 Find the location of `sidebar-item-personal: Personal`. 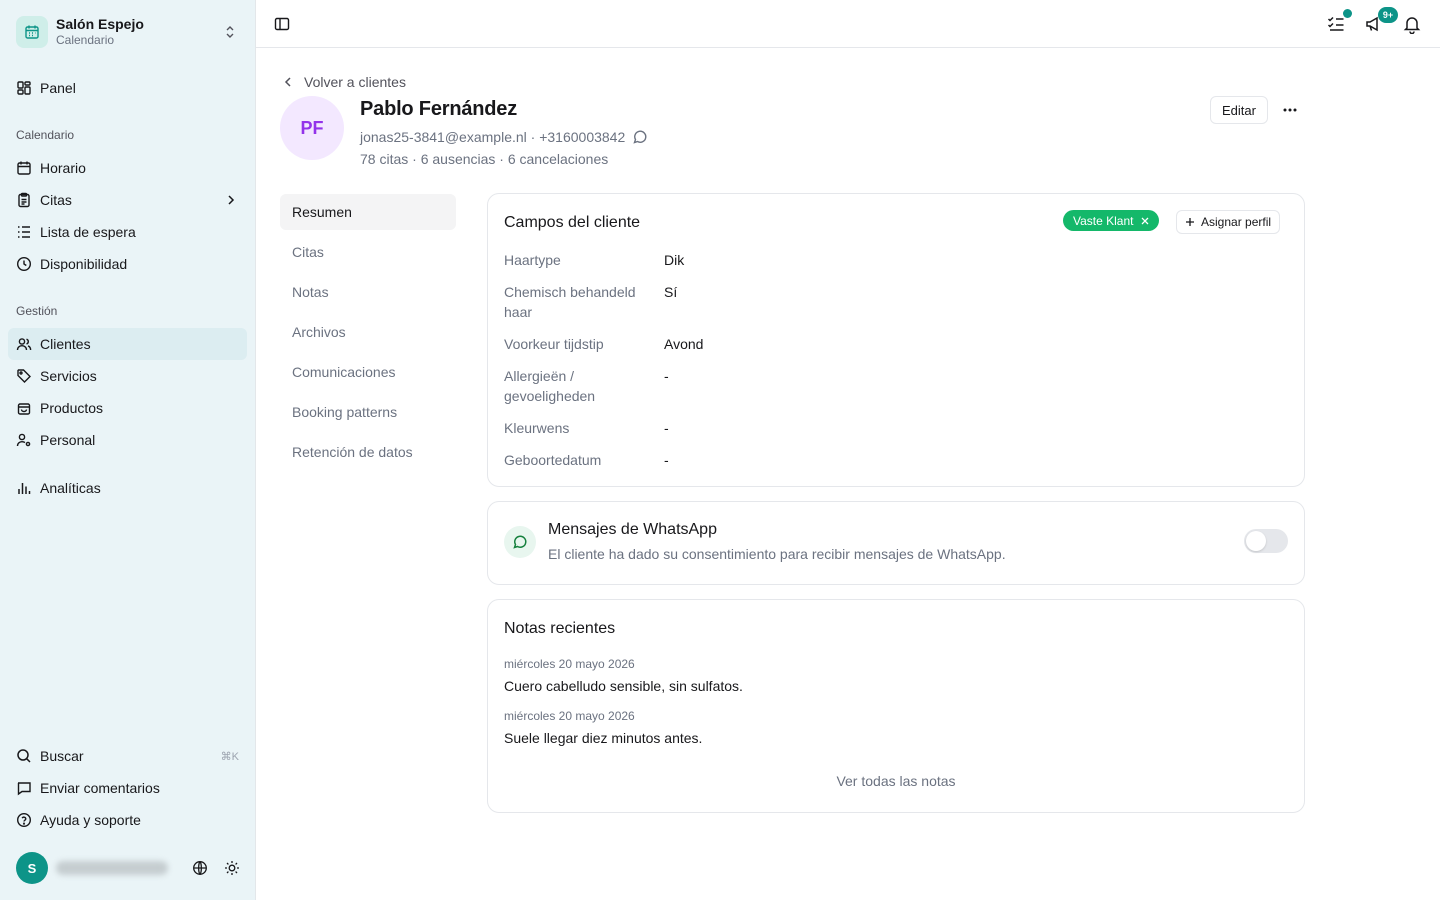

sidebar-item-personal: Personal is located at coordinates (127, 440).